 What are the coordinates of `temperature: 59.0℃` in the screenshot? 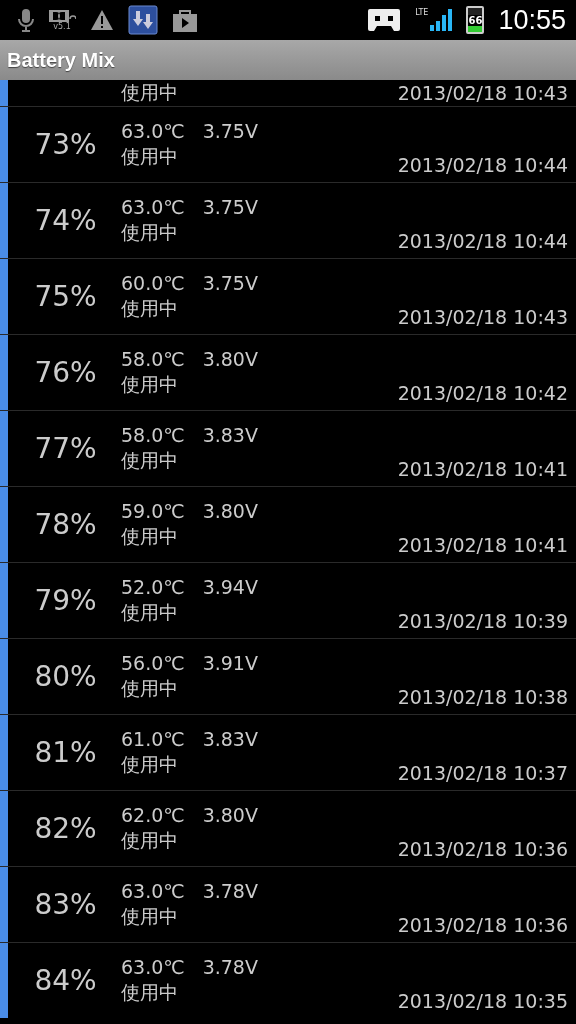 It's located at (153, 510).